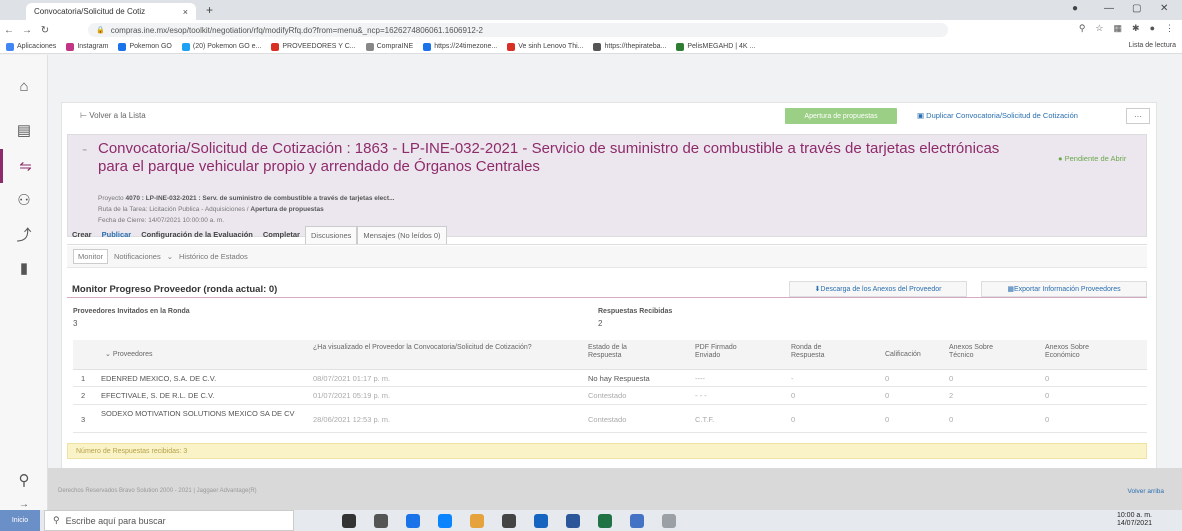 The image size is (1182, 531). I want to click on taskbar-apps, so click(509, 520).